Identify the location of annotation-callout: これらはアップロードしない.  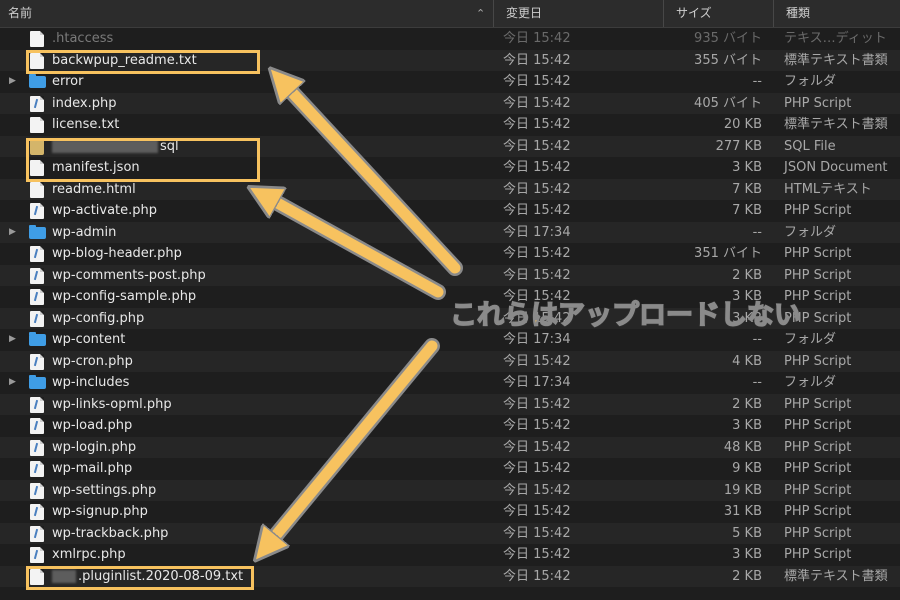
(625, 315).